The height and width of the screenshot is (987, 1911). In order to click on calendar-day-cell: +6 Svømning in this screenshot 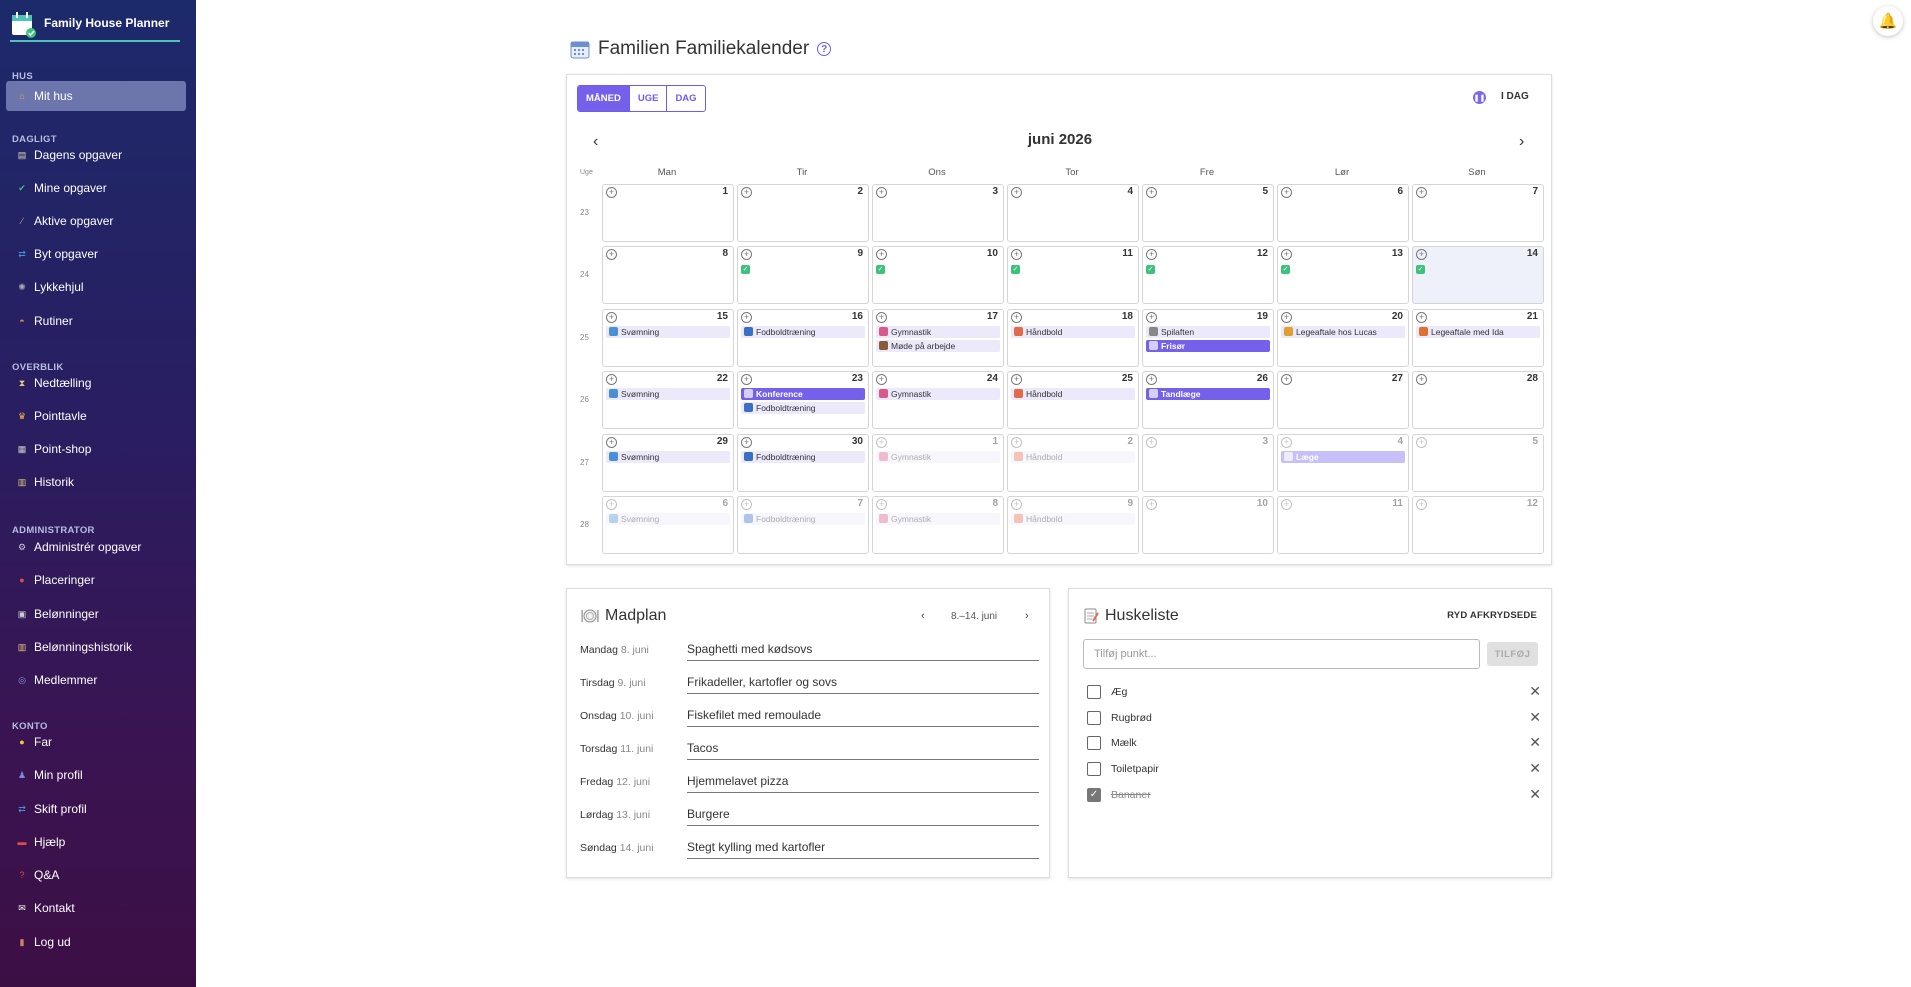, I will do `click(668, 525)`.